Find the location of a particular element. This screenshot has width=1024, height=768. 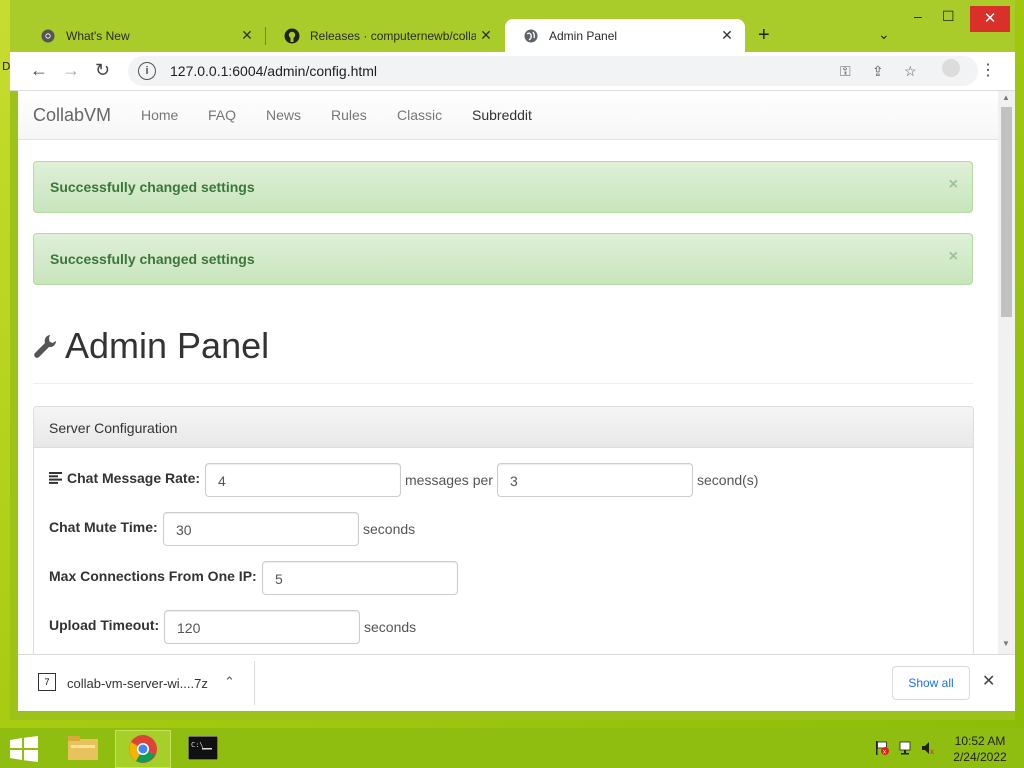

nav-classic: Classic is located at coordinates (419, 115).